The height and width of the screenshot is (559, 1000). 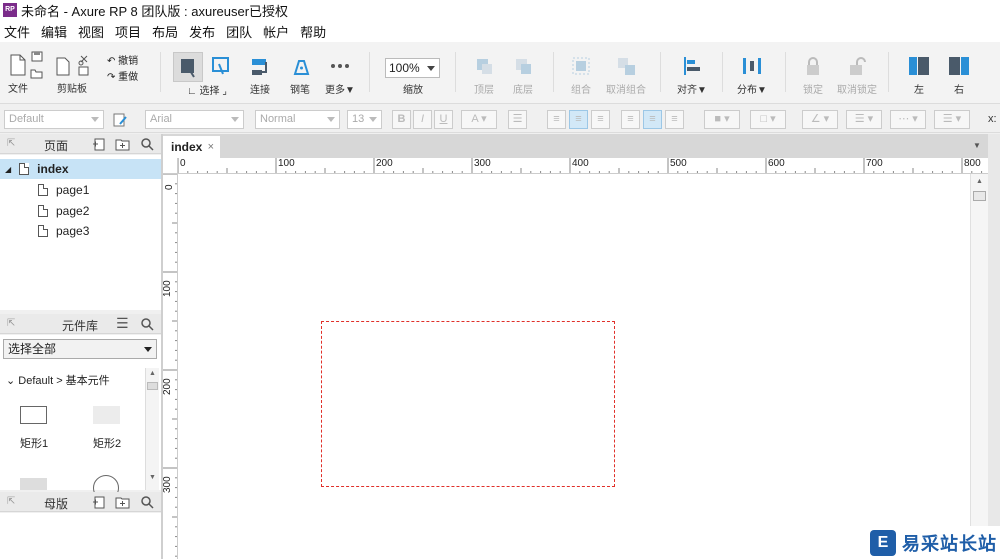 I want to click on align-center-text-button: ≡, so click(x=578, y=119).